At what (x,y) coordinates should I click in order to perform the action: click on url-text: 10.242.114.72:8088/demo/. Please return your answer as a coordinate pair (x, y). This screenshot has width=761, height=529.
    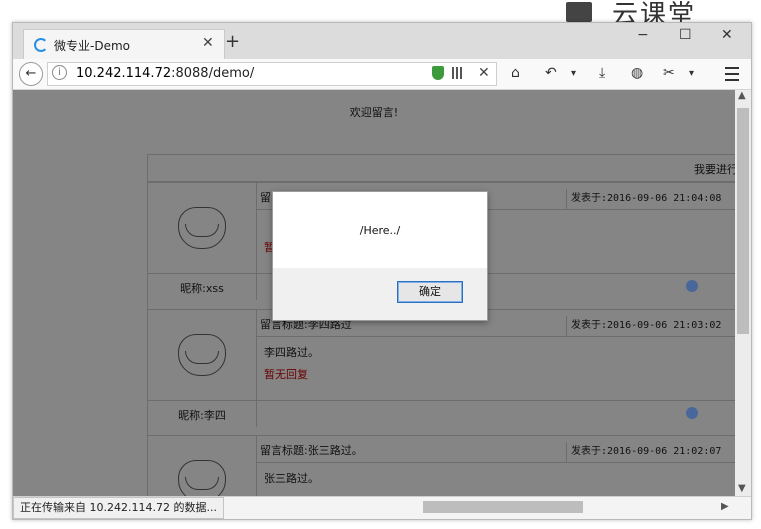
    Looking at the image, I should click on (165, 73).